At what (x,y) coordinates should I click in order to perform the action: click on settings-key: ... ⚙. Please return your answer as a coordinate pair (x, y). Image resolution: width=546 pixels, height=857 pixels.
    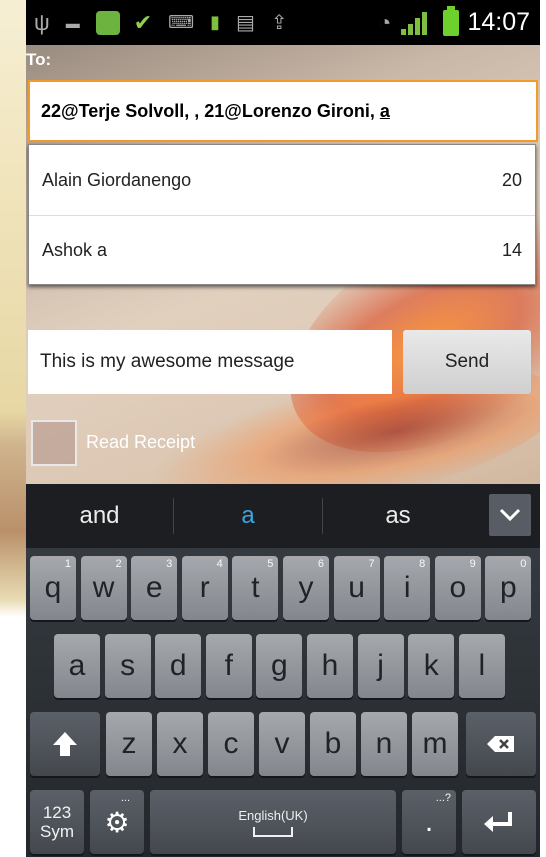
    Looking at the image, I should click on (117, 822).